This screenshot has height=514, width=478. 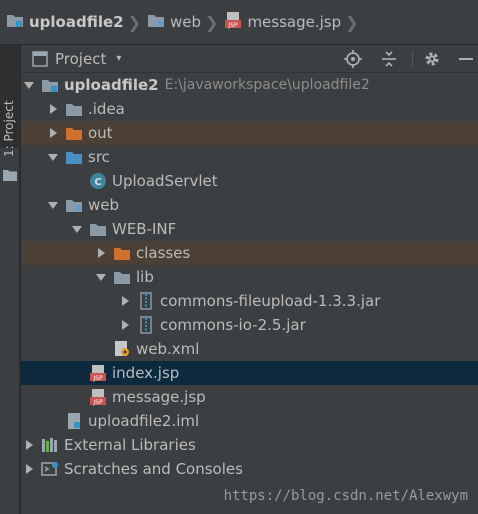 I want to click on tree-item-label: UploadServlet, so click(x=165, y=181).